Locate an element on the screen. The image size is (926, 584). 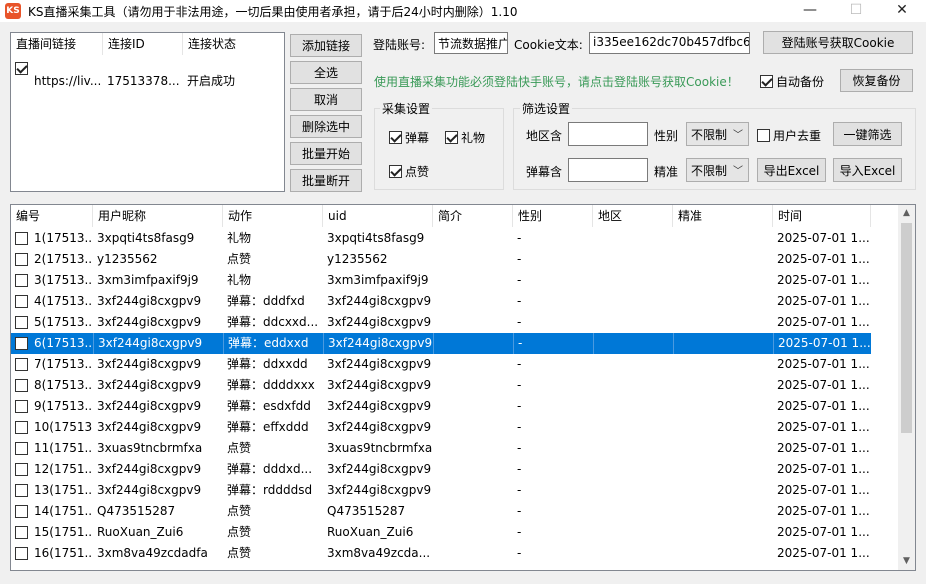
precise-select: 不限制 ﹀ is located at coordinates (717, 170).